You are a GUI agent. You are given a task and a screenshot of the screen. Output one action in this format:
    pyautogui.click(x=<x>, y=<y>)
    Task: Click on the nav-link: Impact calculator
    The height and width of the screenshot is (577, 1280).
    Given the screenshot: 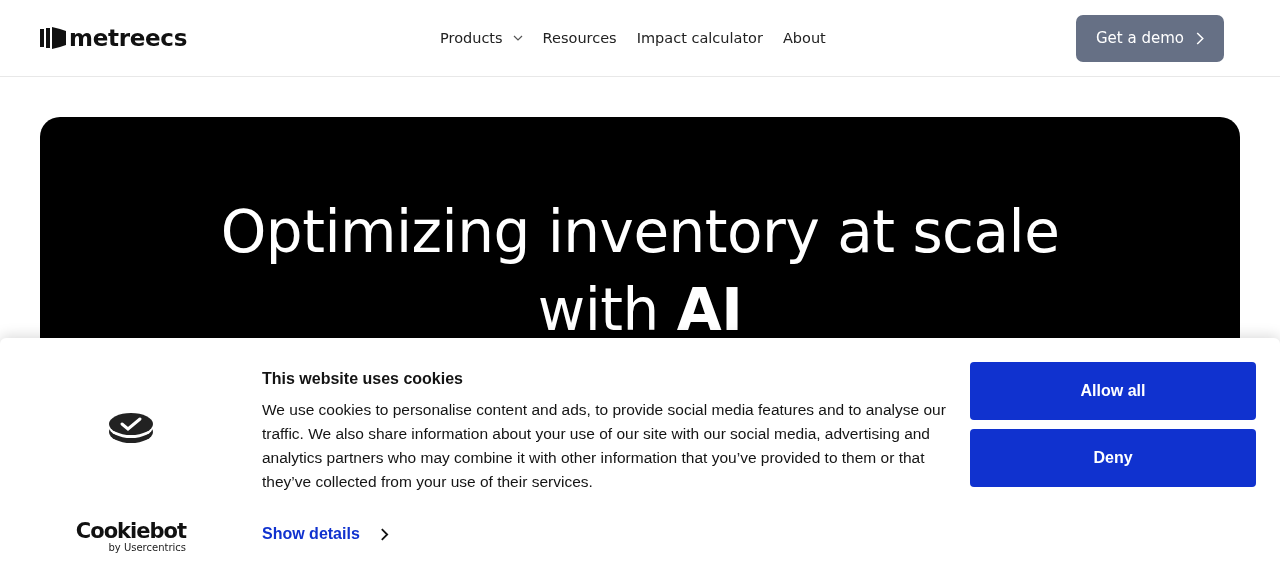 What is the action you would take?
    pyautogui.click(x=699, y=38)
    